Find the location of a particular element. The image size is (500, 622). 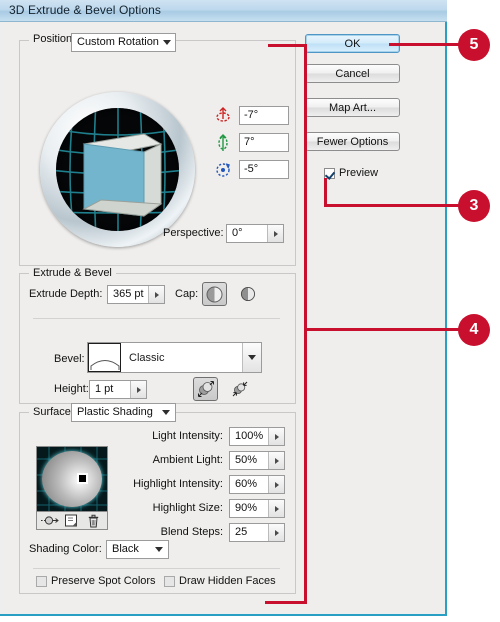

preview-checkbox: Preview is located at coordinates (351, 173).